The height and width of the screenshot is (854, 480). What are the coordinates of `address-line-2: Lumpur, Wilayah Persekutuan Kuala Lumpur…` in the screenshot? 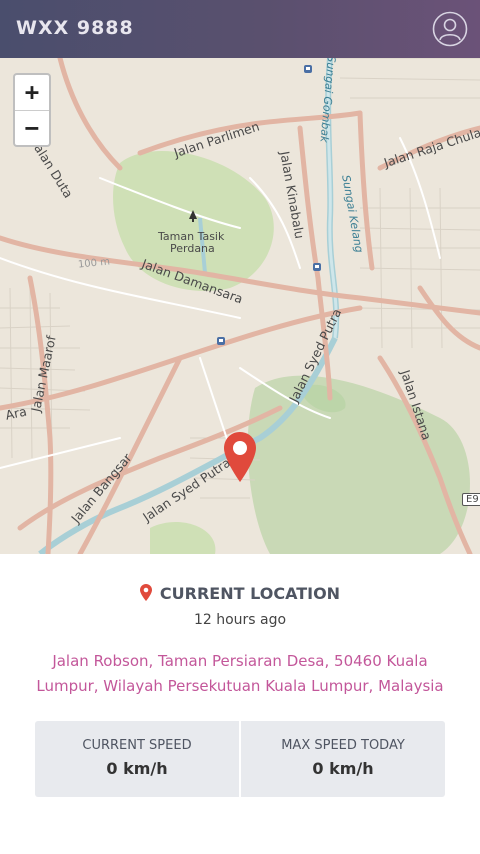 It's located at (240, 686).